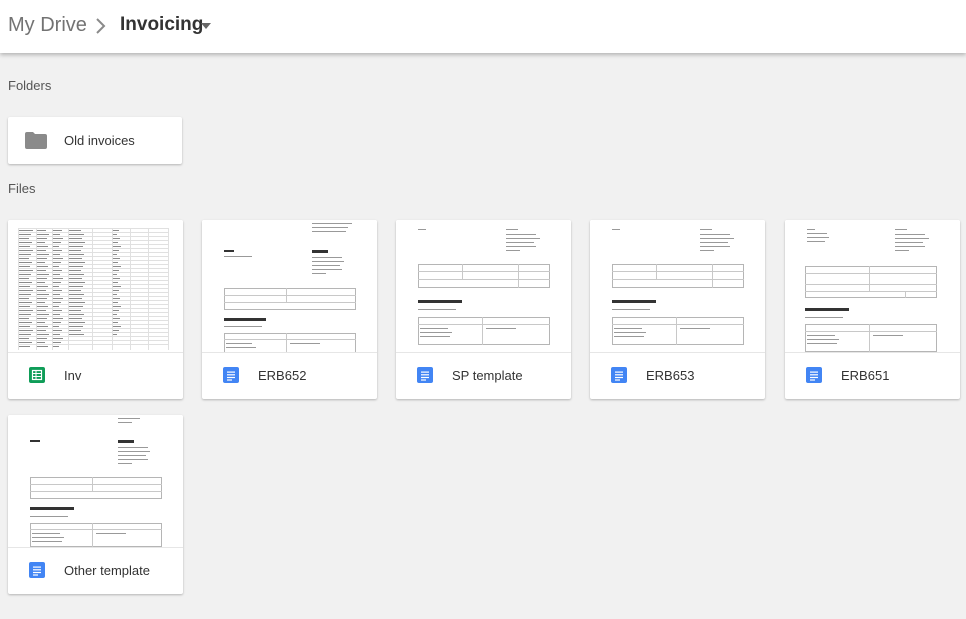  What do you see at coordinates (161, 25) in the screenshot?
I see `breadcrumb-current-folder: Invoicing` at bounding box center [161, 25].